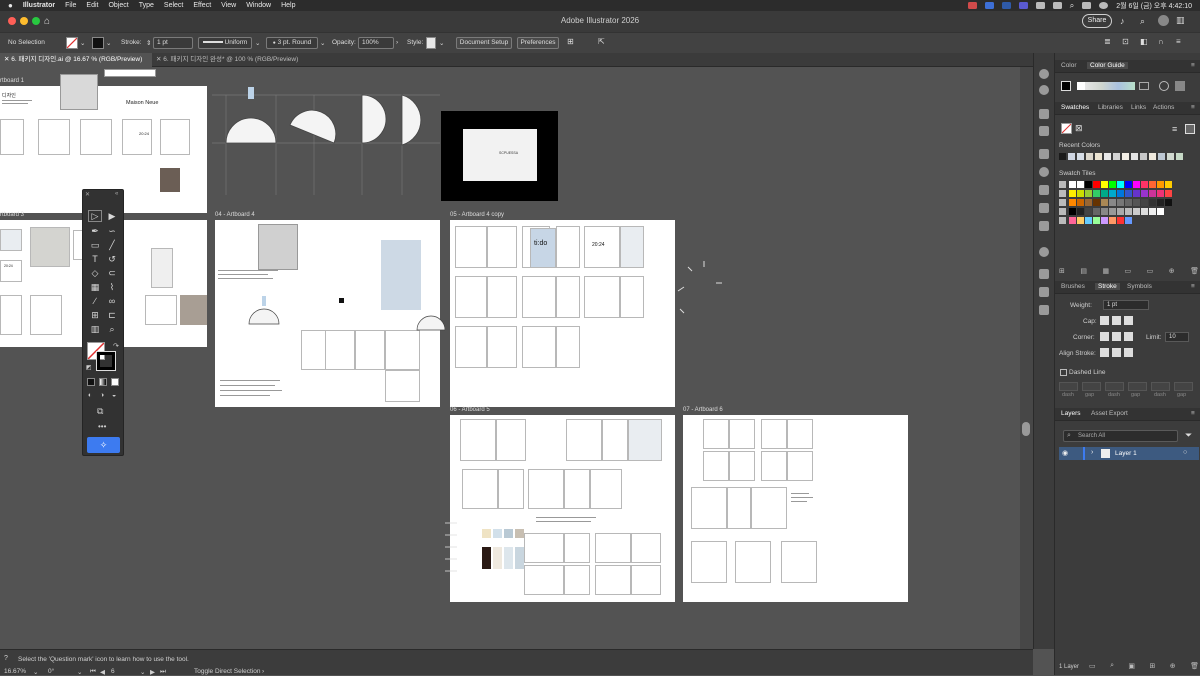  What do you see at coordinates (703, 410) in the screenshot?
I see `artboard-6-label: 07 - Artboard 6` at bounding box center [703, 410].